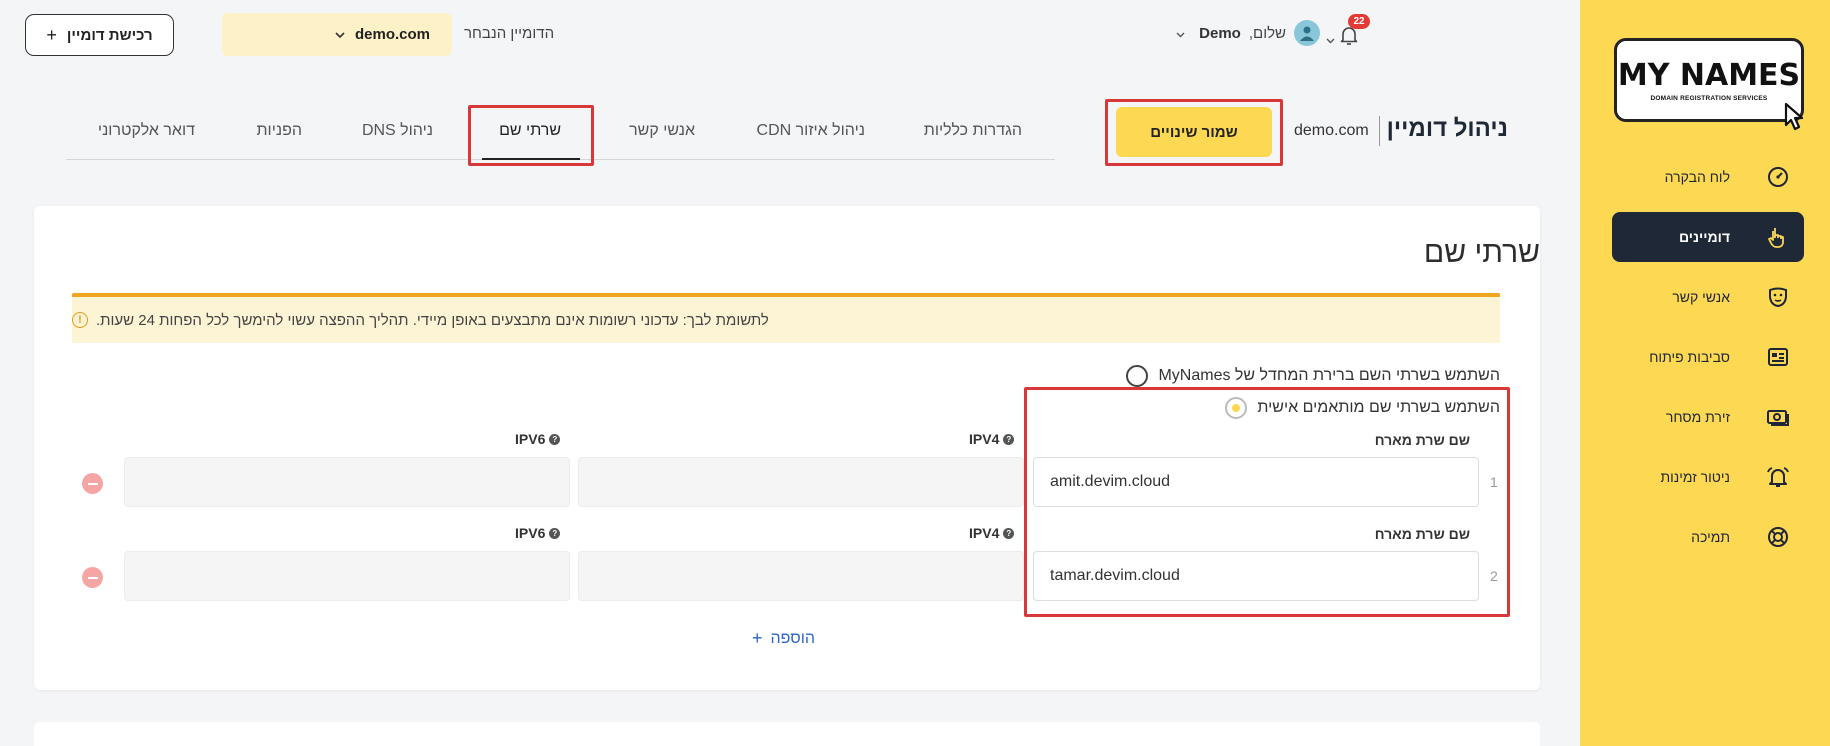 This screenshot has height=746, width=1830. Describe the element at coordinates (1778, 177) in the screenshot. I see `dashboard-gauge-icon` at that location.